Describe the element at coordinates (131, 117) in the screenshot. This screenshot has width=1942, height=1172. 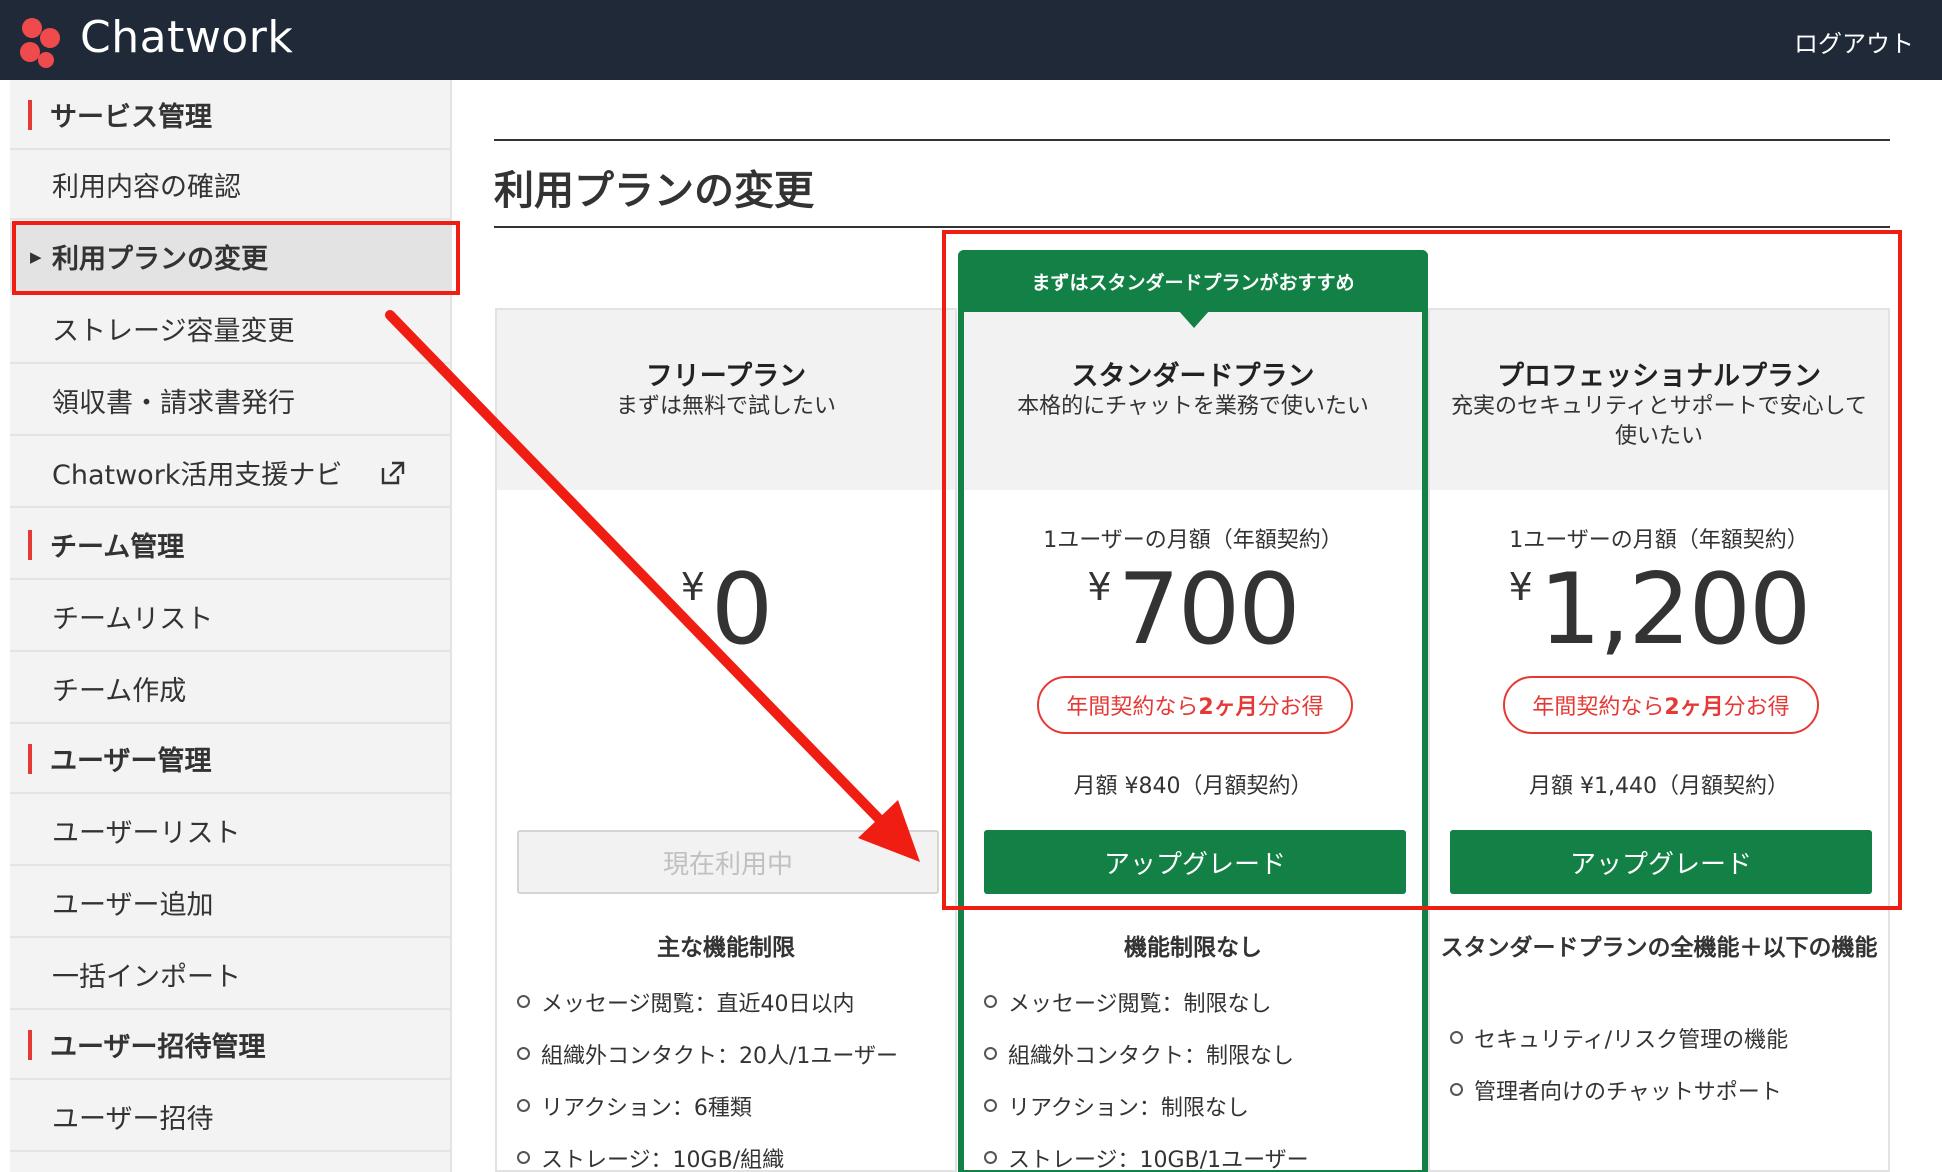
I see `sidebar-section-label: サービス管理` at that location.